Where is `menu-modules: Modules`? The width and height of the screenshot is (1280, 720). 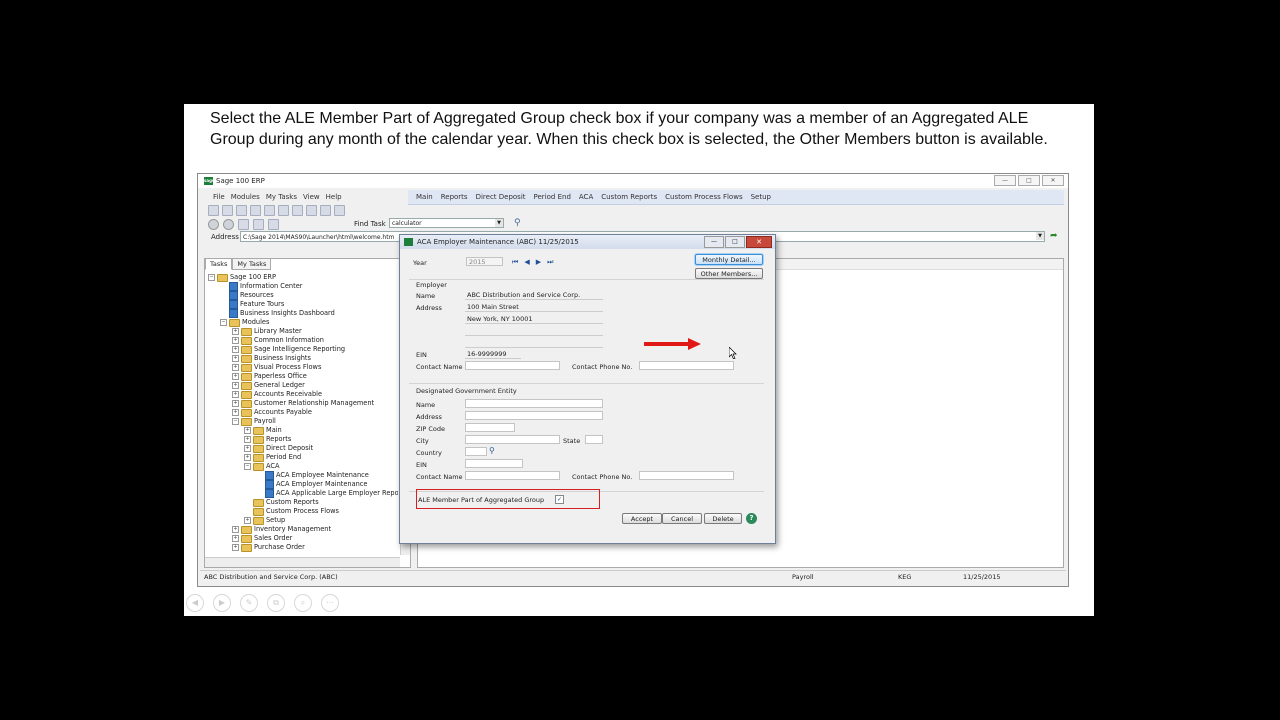 menu-modules: Modules is located at coordinates (245, 197).